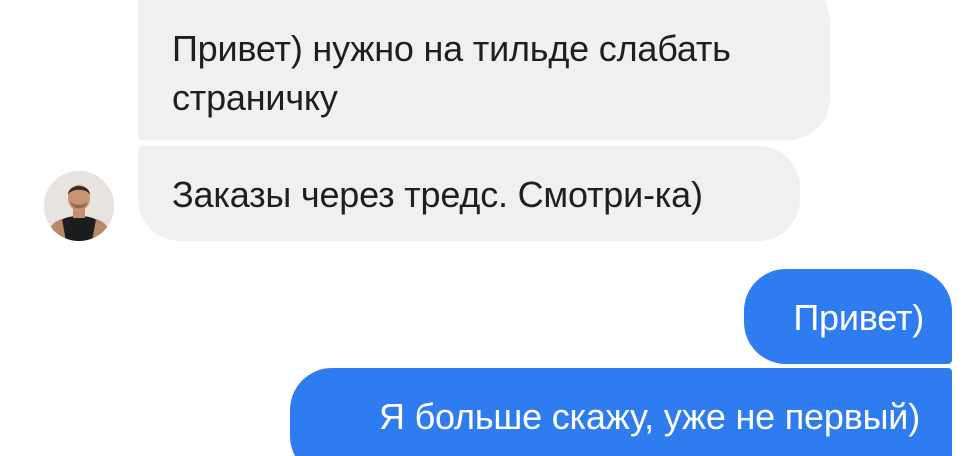  I want to click on message-text: Я больше скажу, уже не первый), so click(649, 416).